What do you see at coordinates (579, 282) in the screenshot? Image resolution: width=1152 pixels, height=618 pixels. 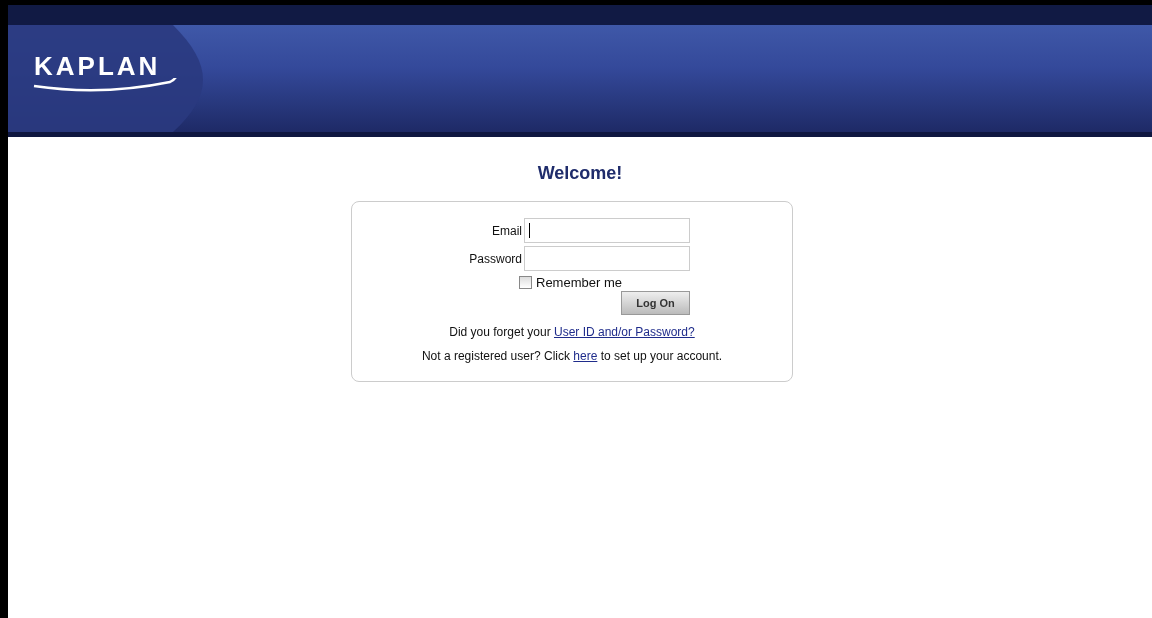 I see `checkbox-label: Remember me` at bounding box center [579, 282].